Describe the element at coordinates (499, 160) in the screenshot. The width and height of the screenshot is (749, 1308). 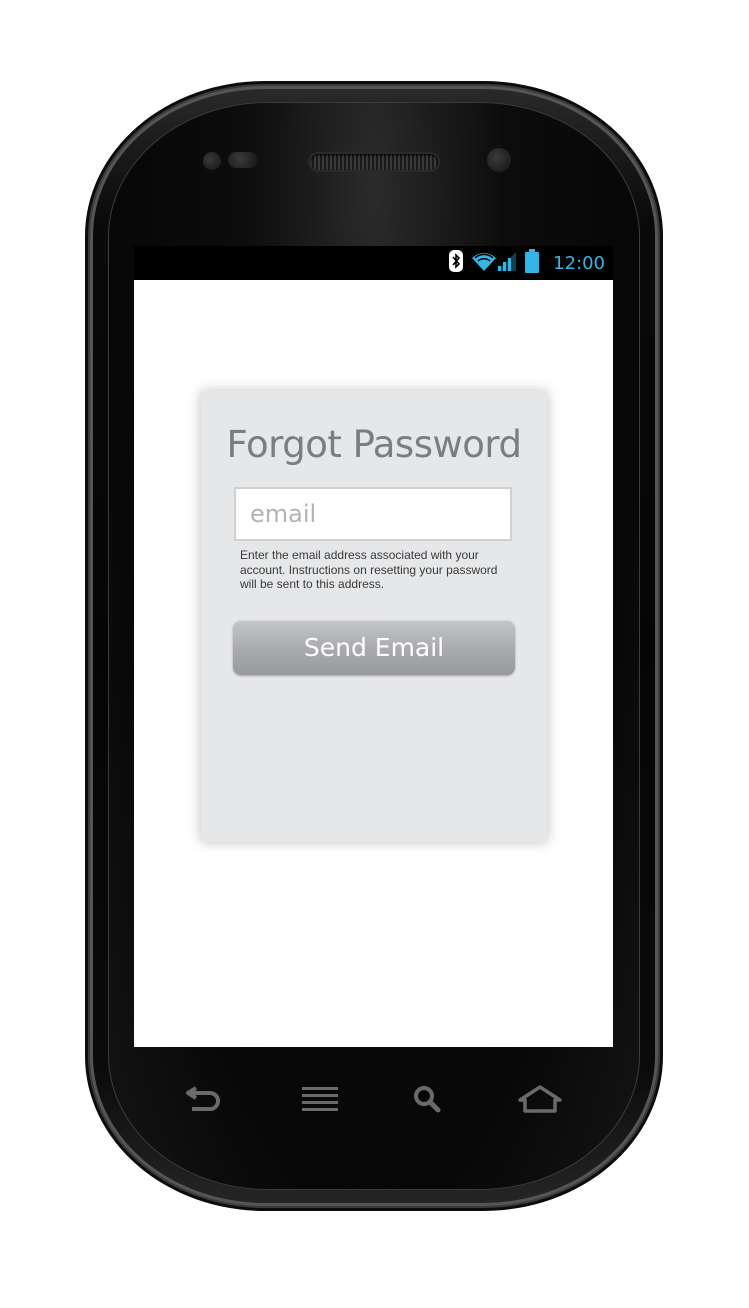
I see `front-camera-icon` at that location.